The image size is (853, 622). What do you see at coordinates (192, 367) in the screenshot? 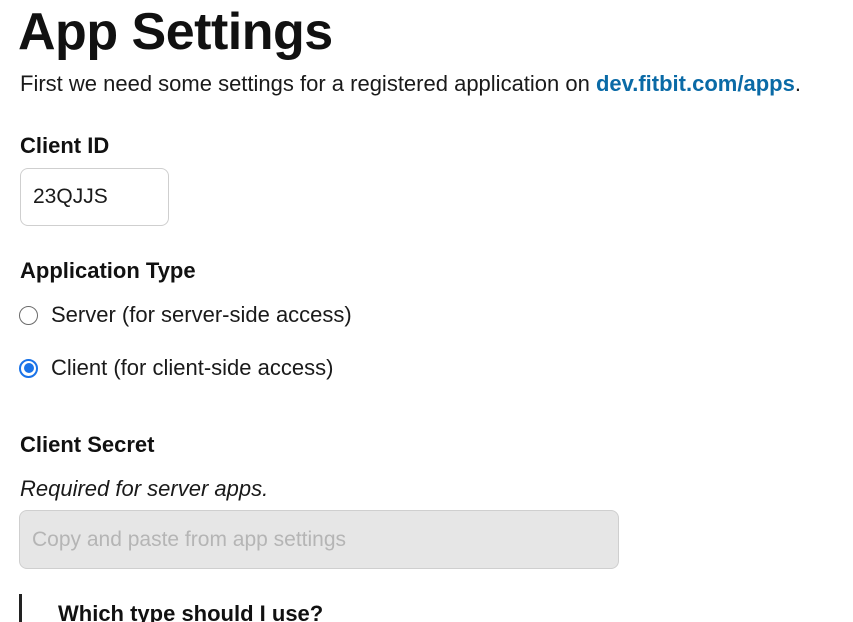
I see `radio-client-label: Client (for client-side access)` at bounding box center [192, 367].